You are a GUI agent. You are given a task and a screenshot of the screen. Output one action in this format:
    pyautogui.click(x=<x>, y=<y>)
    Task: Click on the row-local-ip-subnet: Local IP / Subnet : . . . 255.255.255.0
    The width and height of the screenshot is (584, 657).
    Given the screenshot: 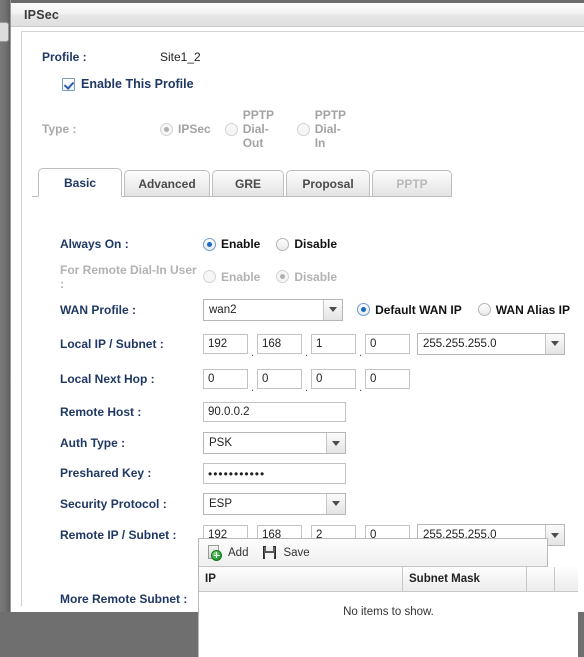 What is the action you would take?
    pyautogui.click(x=303, y=343)
    